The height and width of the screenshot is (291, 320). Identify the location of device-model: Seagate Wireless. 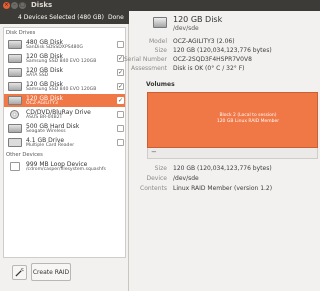
(46, 131).